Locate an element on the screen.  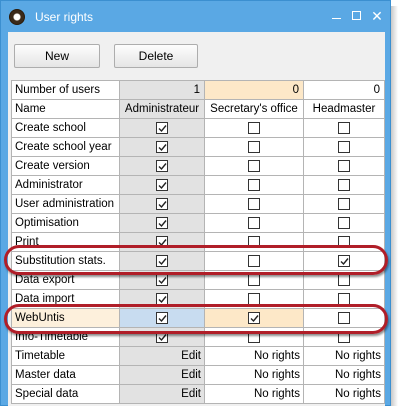
group-header: Secretary's office is located at coordinates (254, 109).